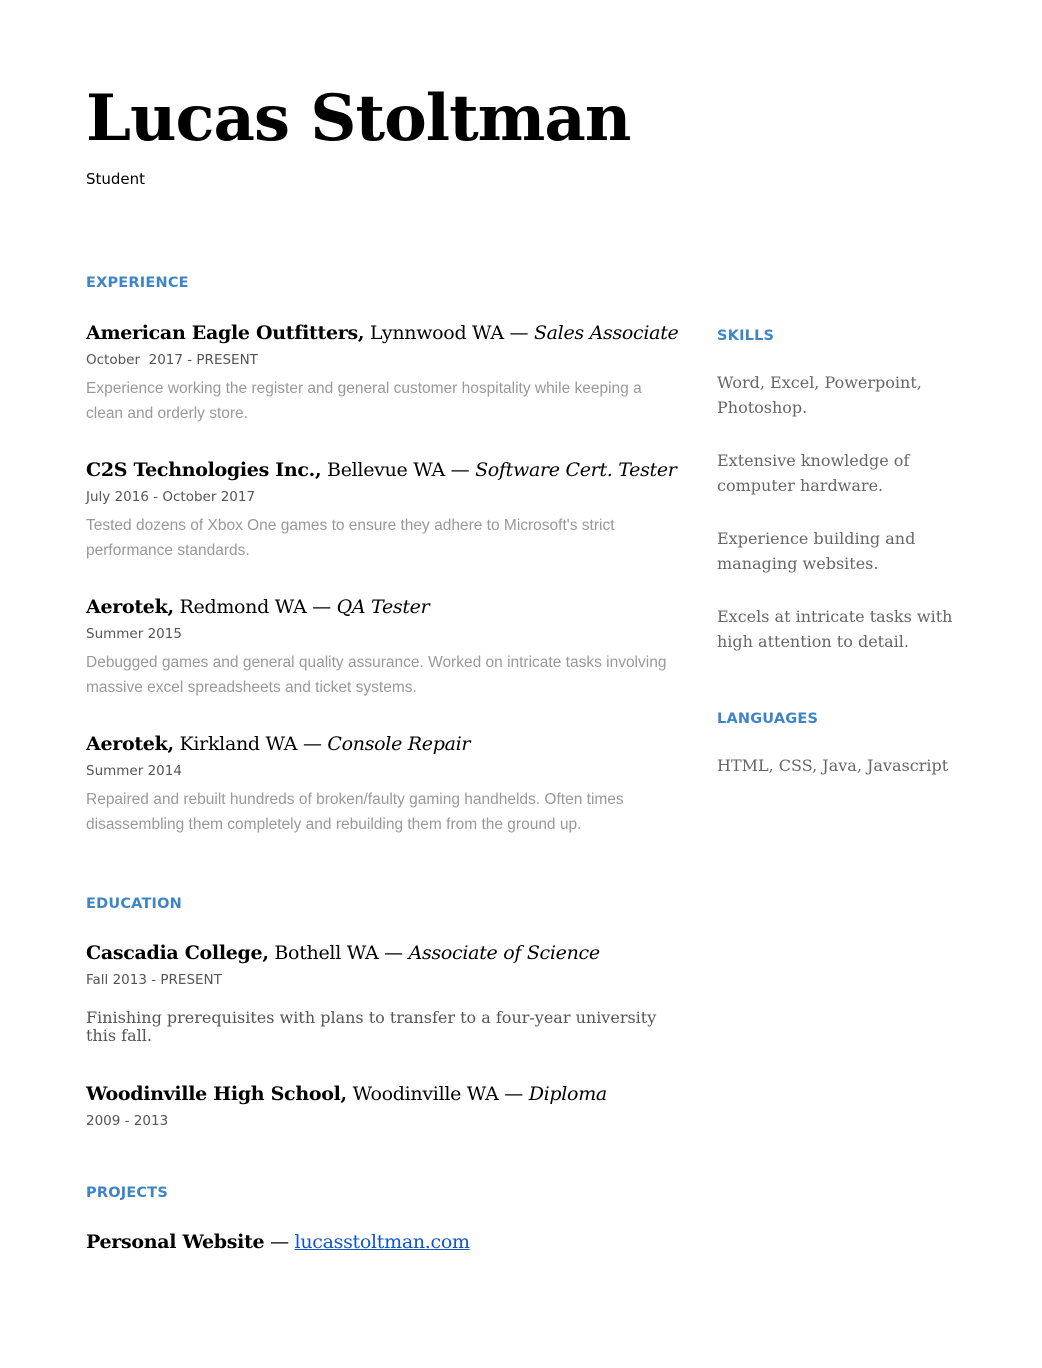  What do you see at coordinates (171, 497) in the screenshot?
I see `entry-date: July 2016 - October 2017` at bounding box center [171, 497].